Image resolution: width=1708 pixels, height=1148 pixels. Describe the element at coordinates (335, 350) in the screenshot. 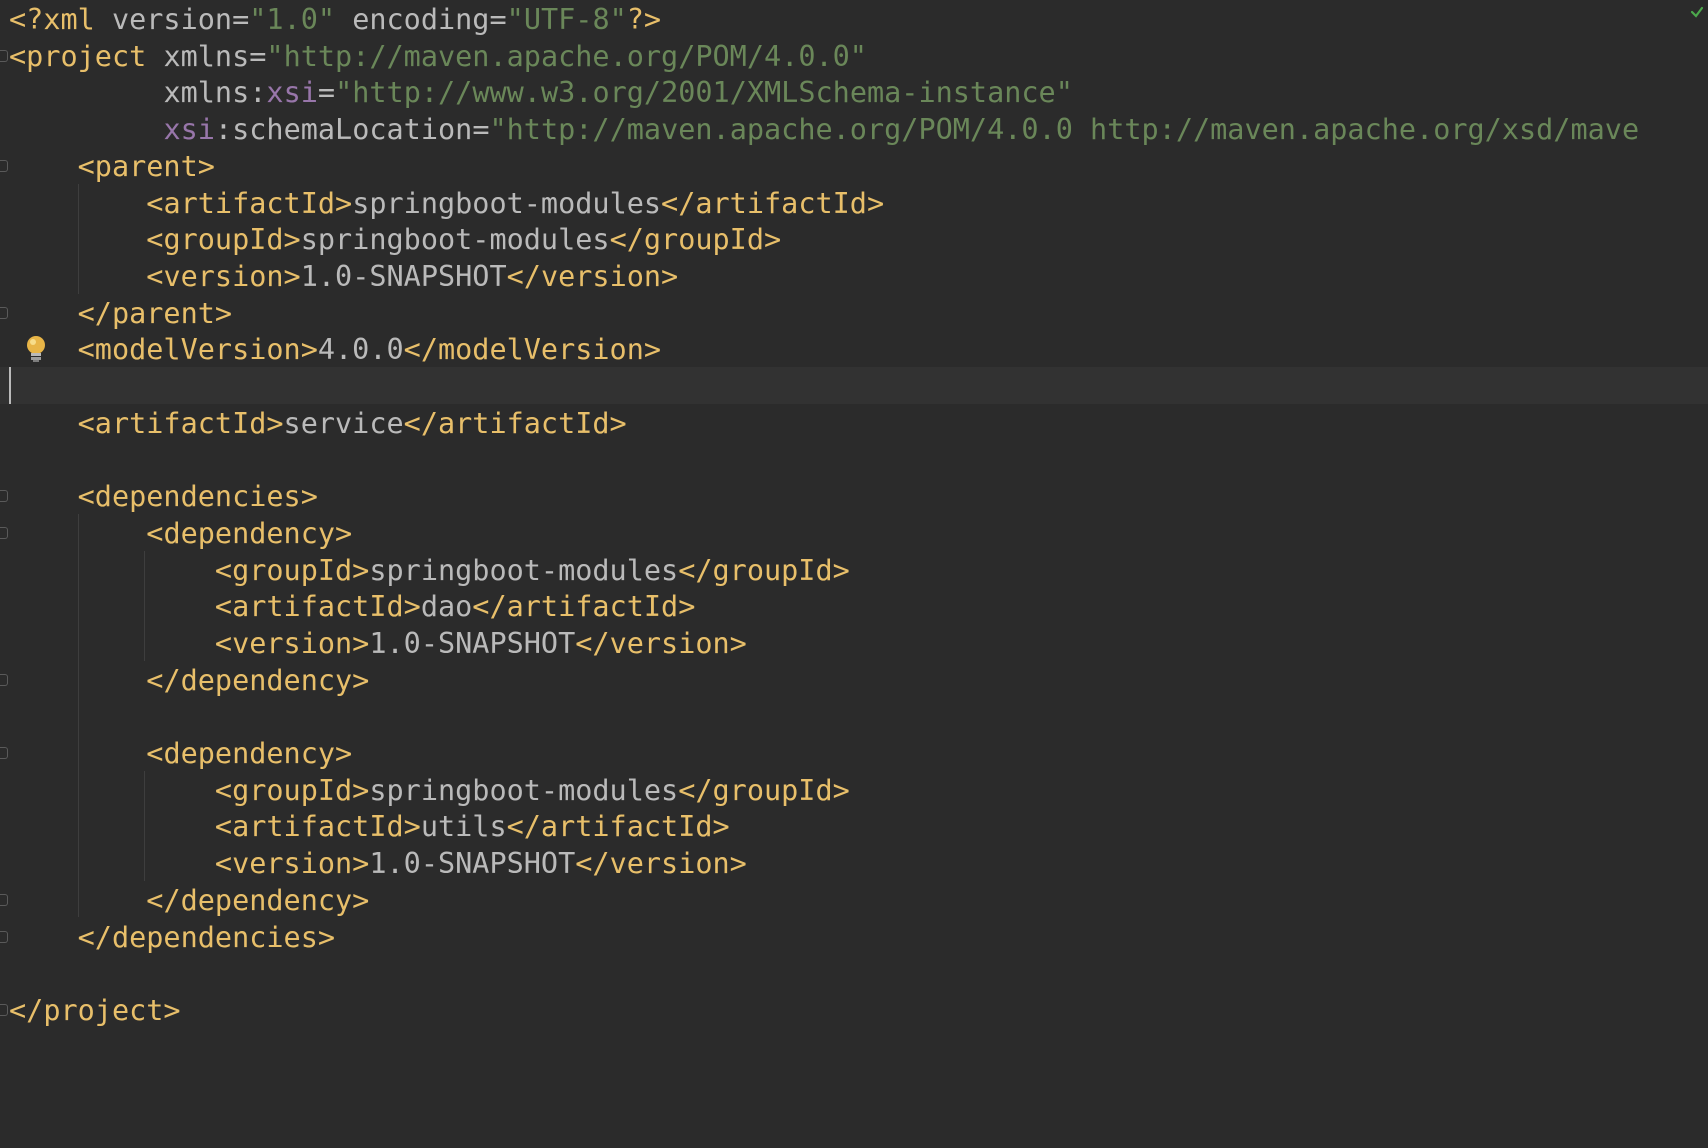

I see `code-line: <modelVersion>4.0.0</modelVersion>` at that location.